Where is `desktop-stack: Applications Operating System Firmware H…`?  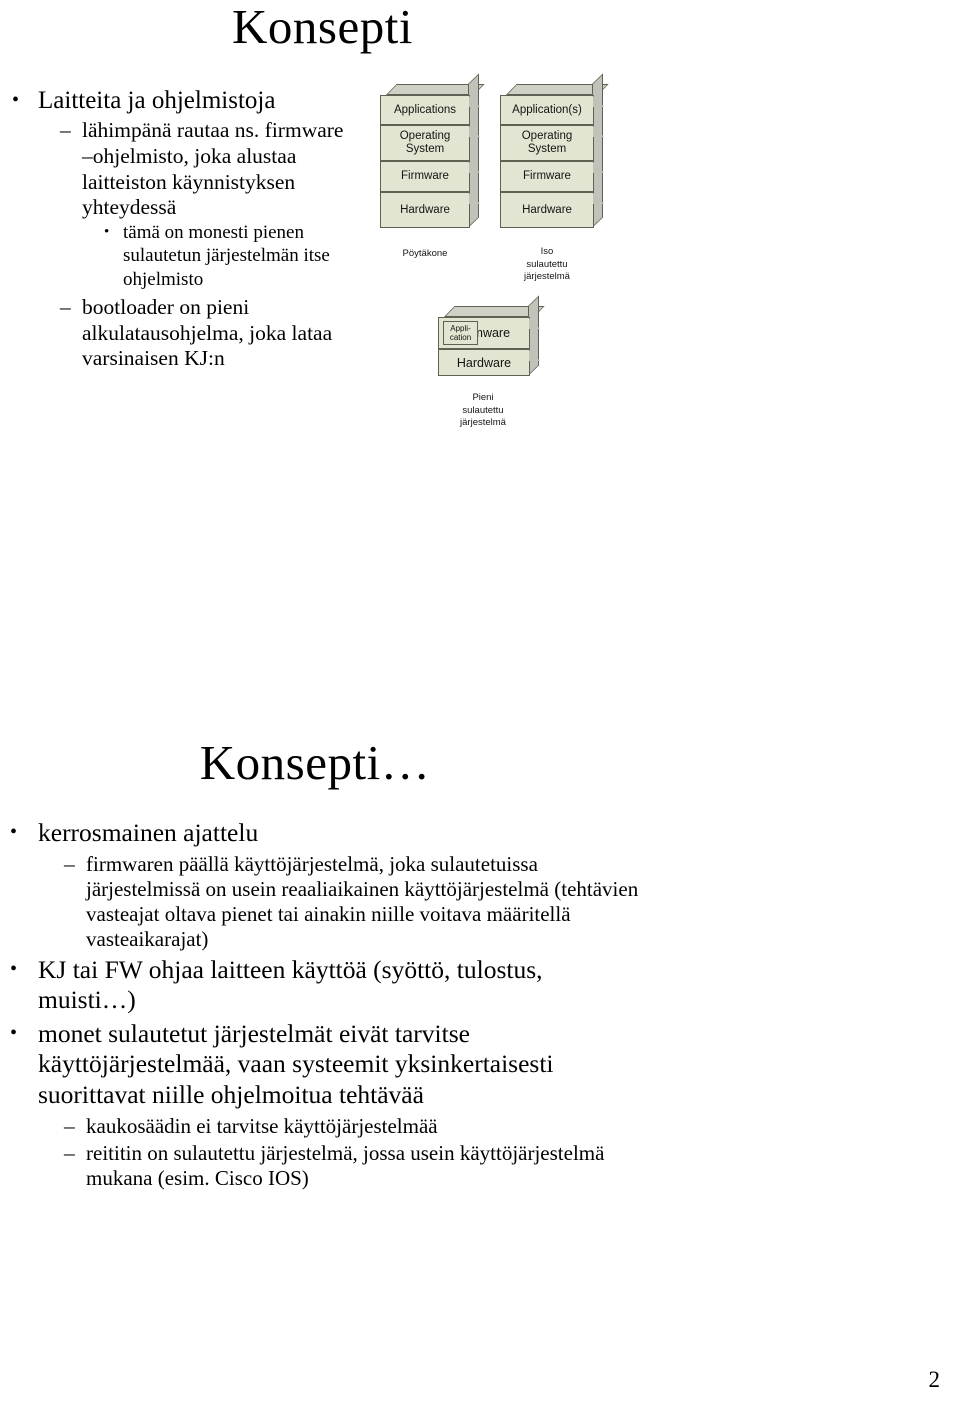
desktop-stack: Applications Operating System Firmware H… is located at coordinates (431, 166).